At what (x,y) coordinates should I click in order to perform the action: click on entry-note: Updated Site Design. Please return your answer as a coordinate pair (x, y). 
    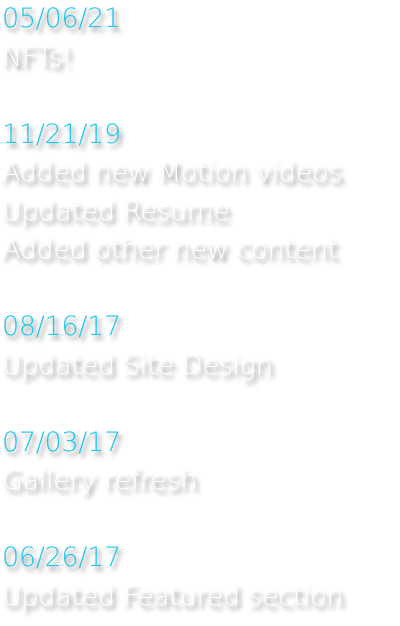
    Looking at the image, I should click on (137, 365).